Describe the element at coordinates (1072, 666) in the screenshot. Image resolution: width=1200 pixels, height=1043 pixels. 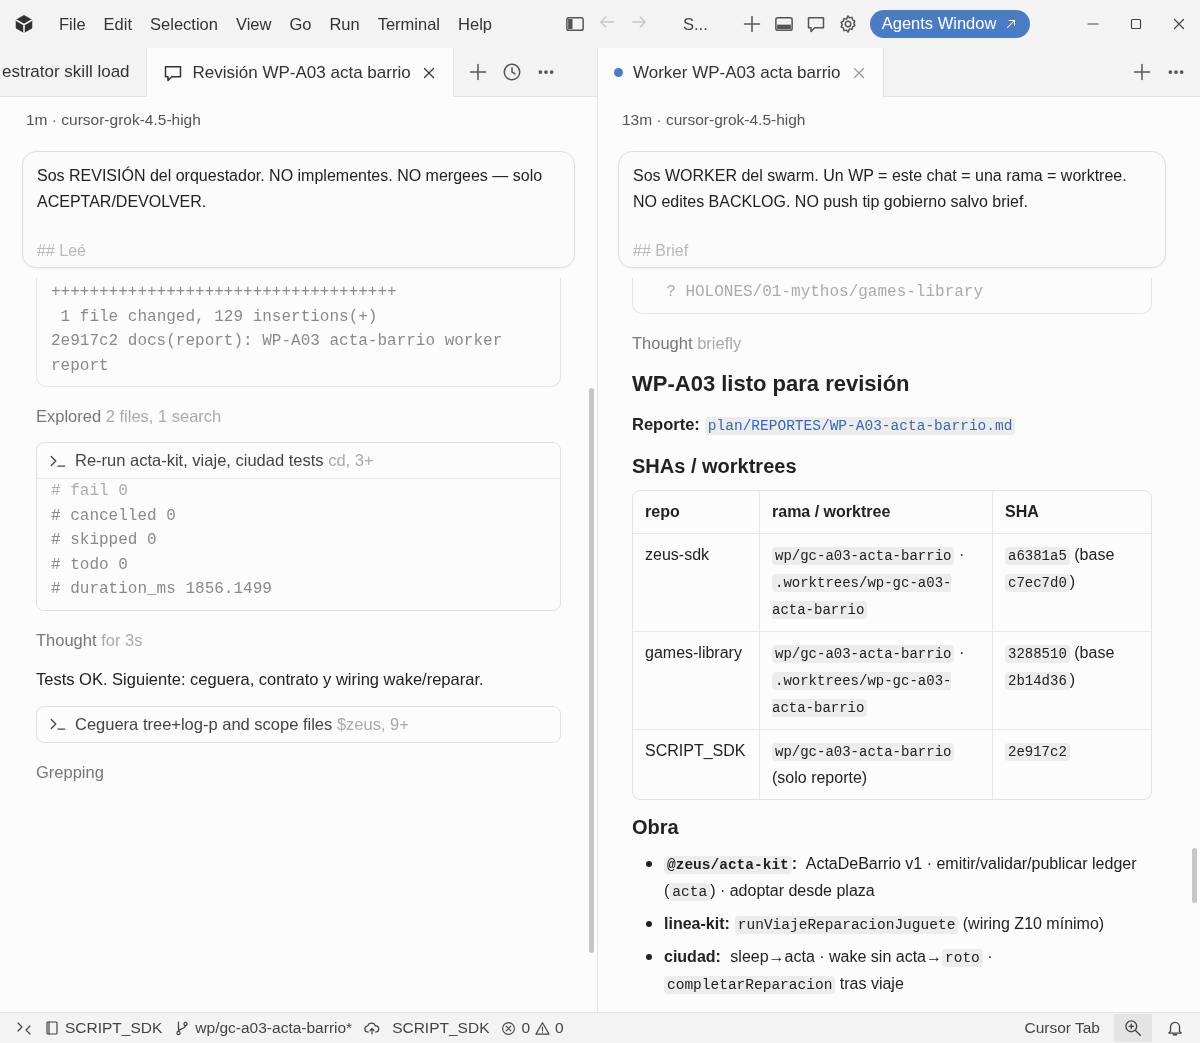
I see `table-cell: 3288510 (base 2b14d36 )` at that location.